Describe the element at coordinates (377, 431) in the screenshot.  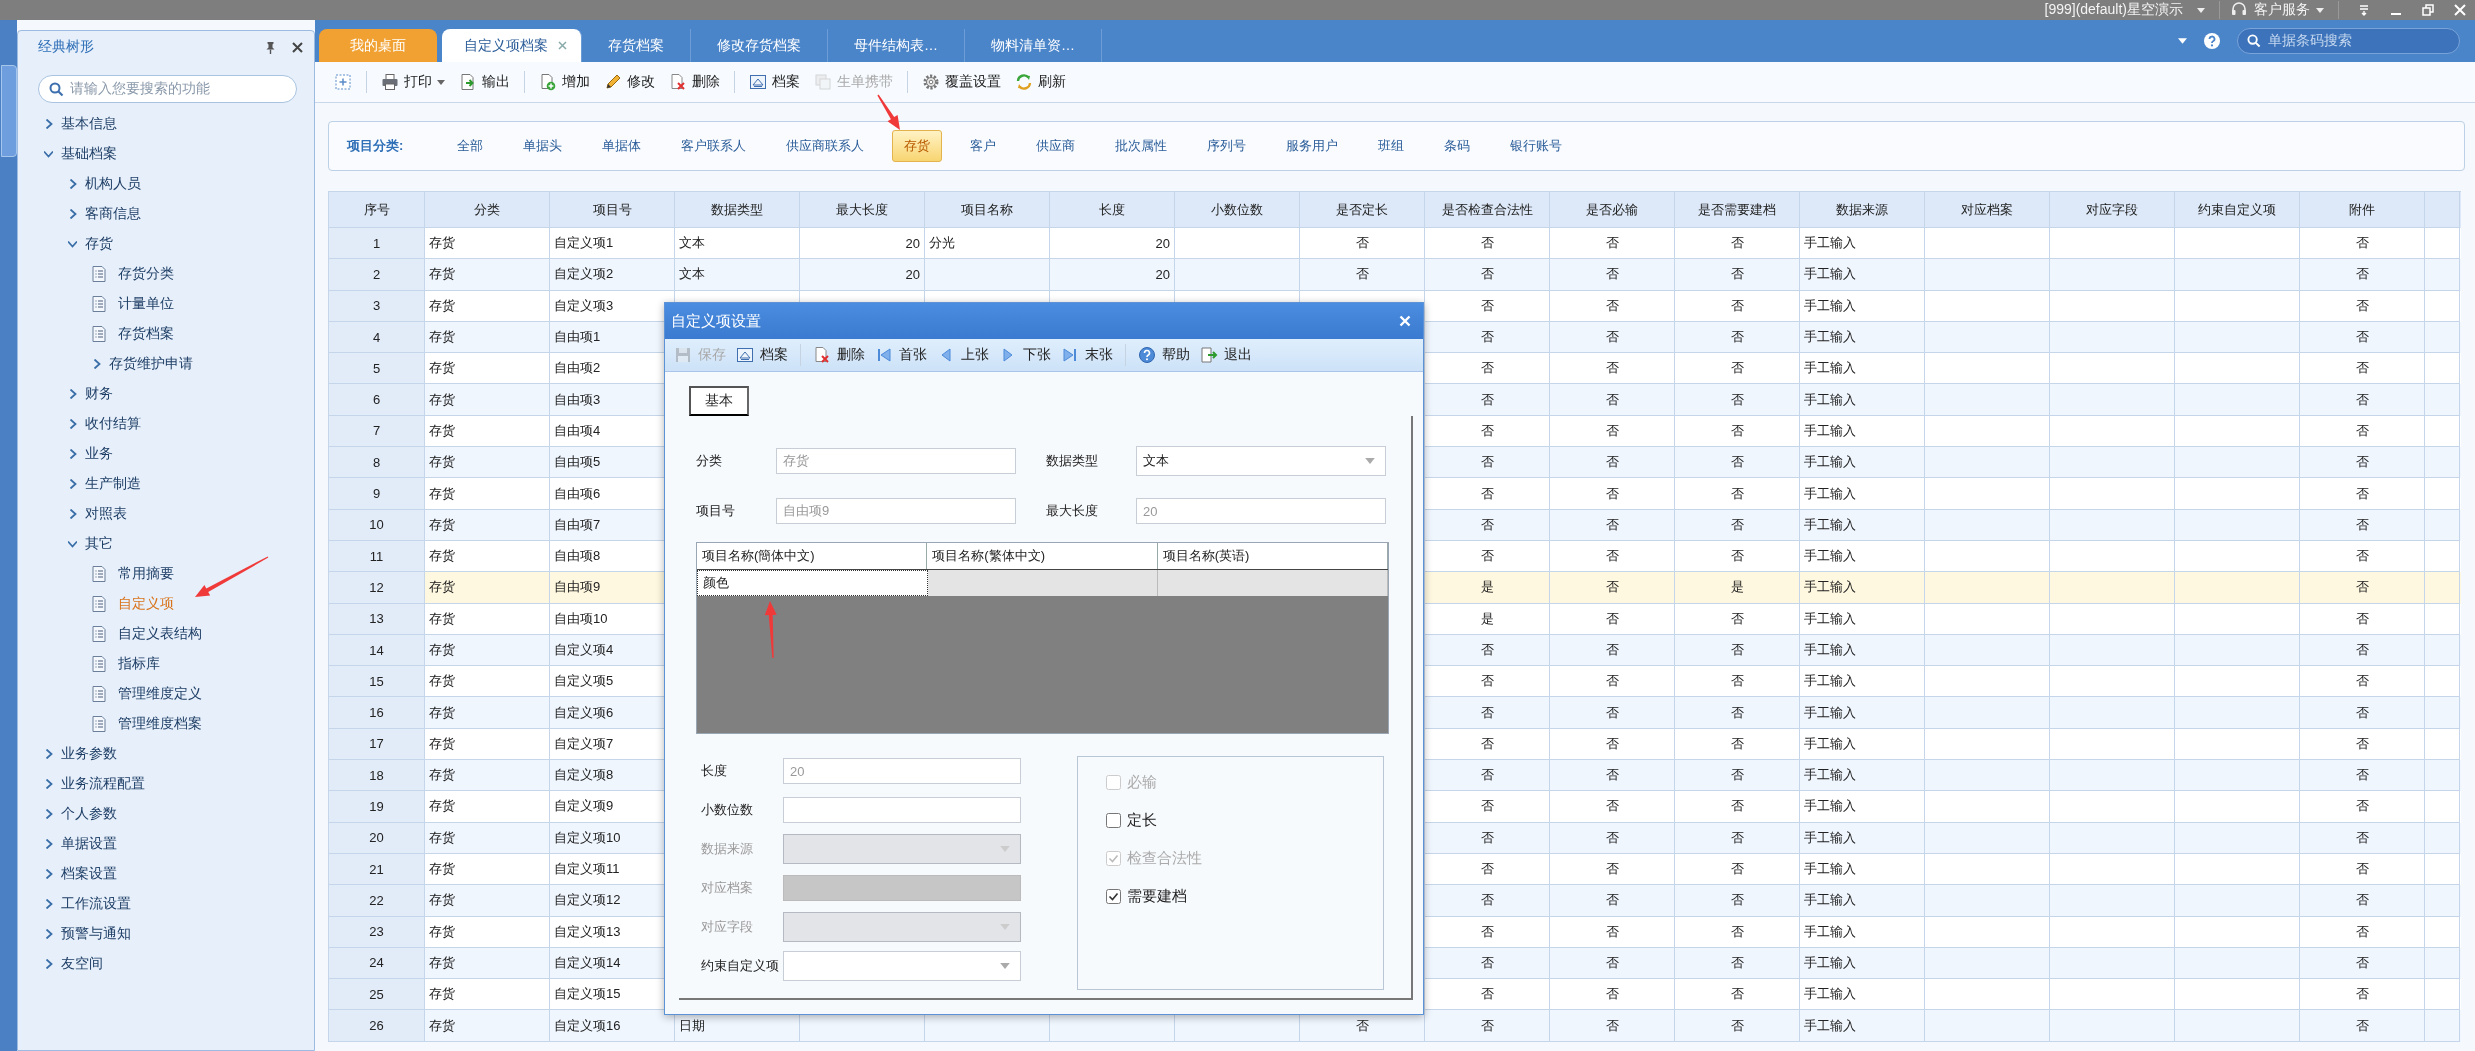
I see `table-cell: 7` at that location.